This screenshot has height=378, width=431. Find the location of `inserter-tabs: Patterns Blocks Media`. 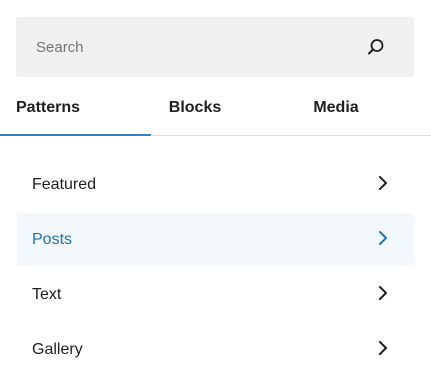

inserter-tabs: Patterns Blocks Media is located at coordinates (215, 110).